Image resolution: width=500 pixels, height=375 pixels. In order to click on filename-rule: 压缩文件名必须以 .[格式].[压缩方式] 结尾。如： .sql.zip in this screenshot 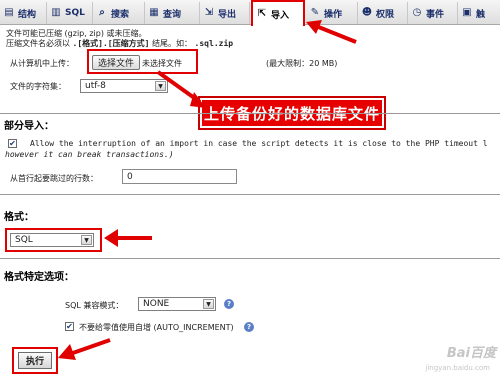, I will do `click(119, 43)`.